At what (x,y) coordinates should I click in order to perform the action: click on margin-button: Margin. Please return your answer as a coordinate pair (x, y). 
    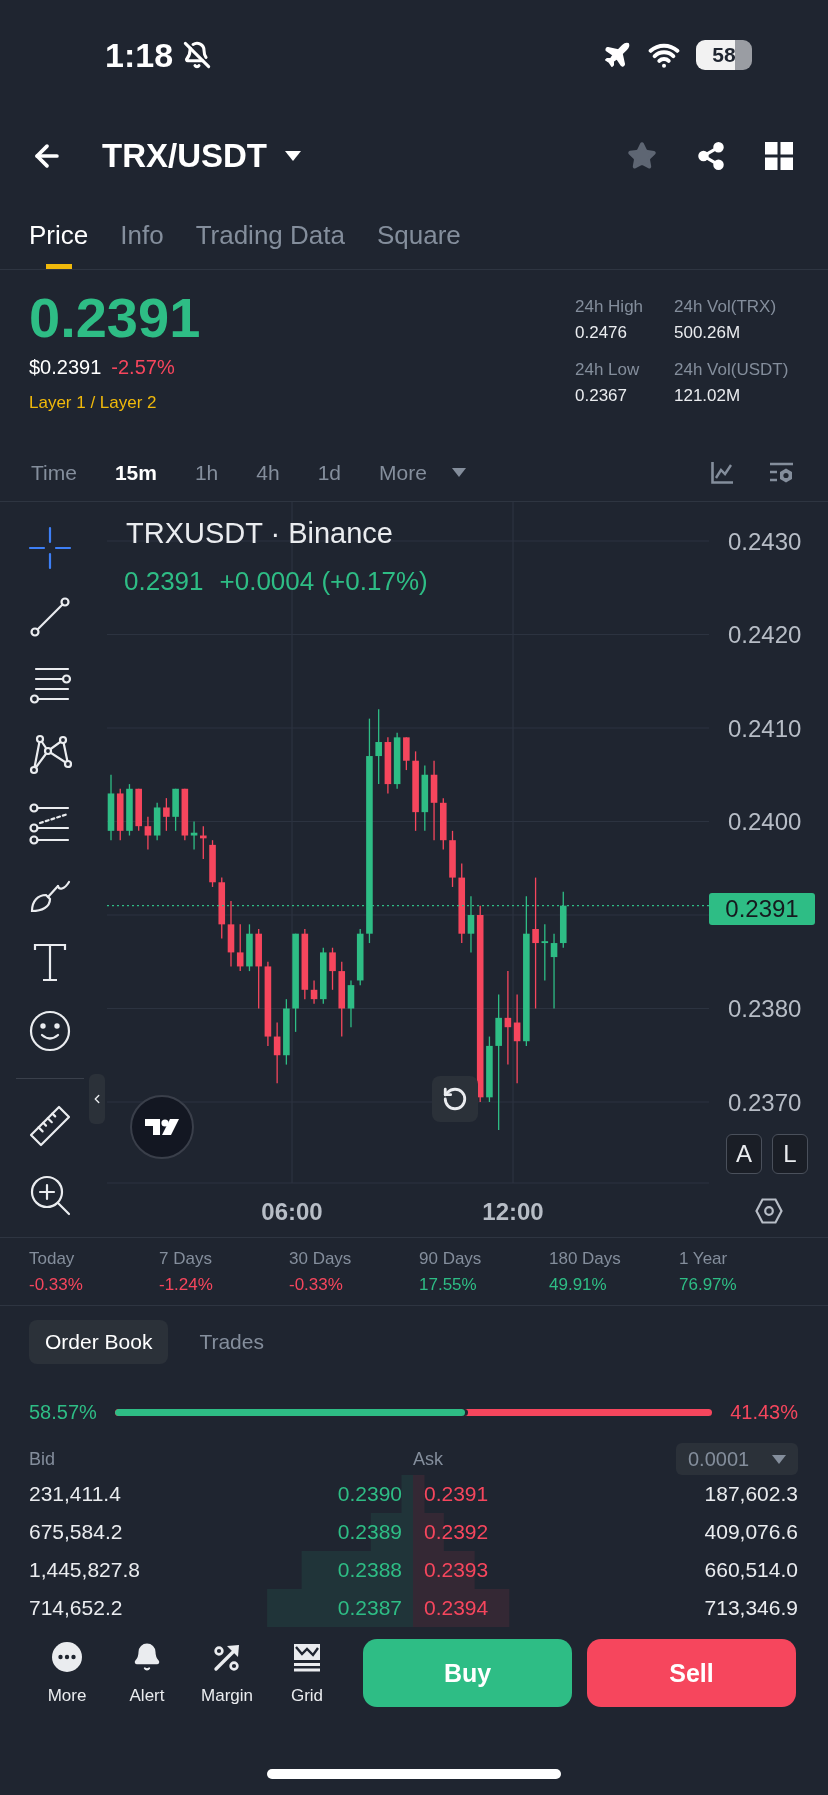
    Looking at the image, I should click on (227, 1674).